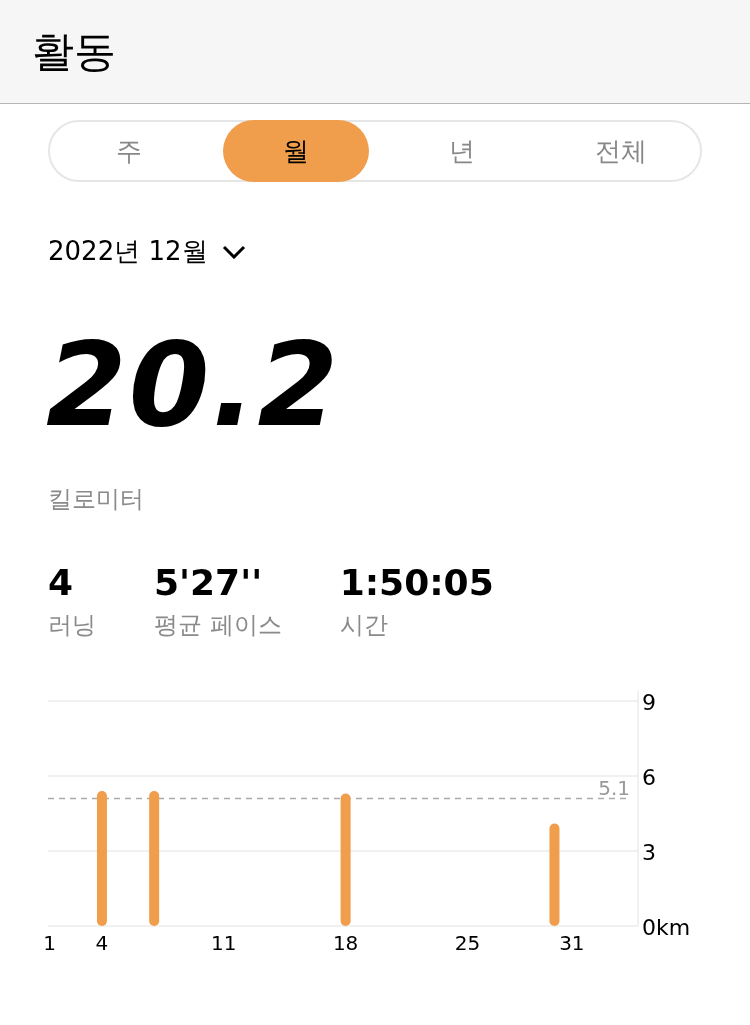  I want to click on period-label: 2022년 12월, so click(128, 251).